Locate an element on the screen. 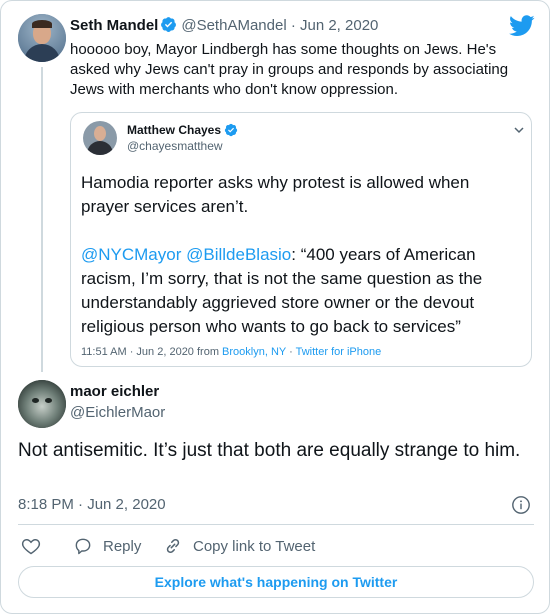 The image size is (550, 614). chevron-down-icon is located at coordinates (519, 129).